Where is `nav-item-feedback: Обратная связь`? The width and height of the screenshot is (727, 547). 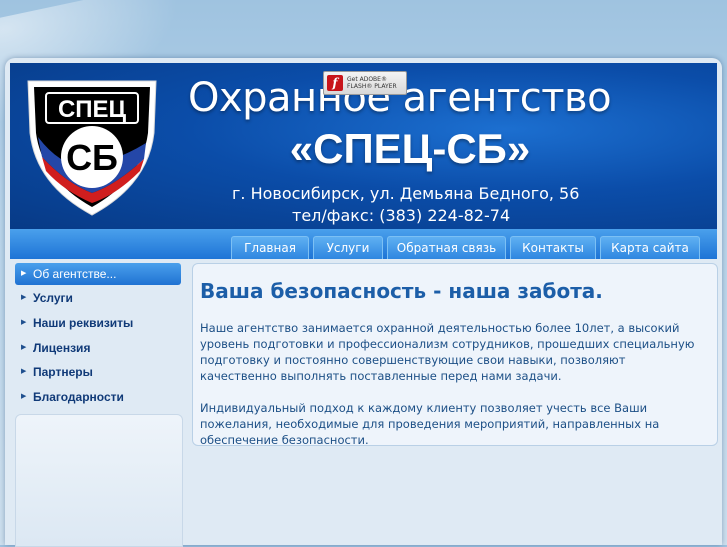 nav-item-feedback: Обратная связь is located at coordinates (446, 247).